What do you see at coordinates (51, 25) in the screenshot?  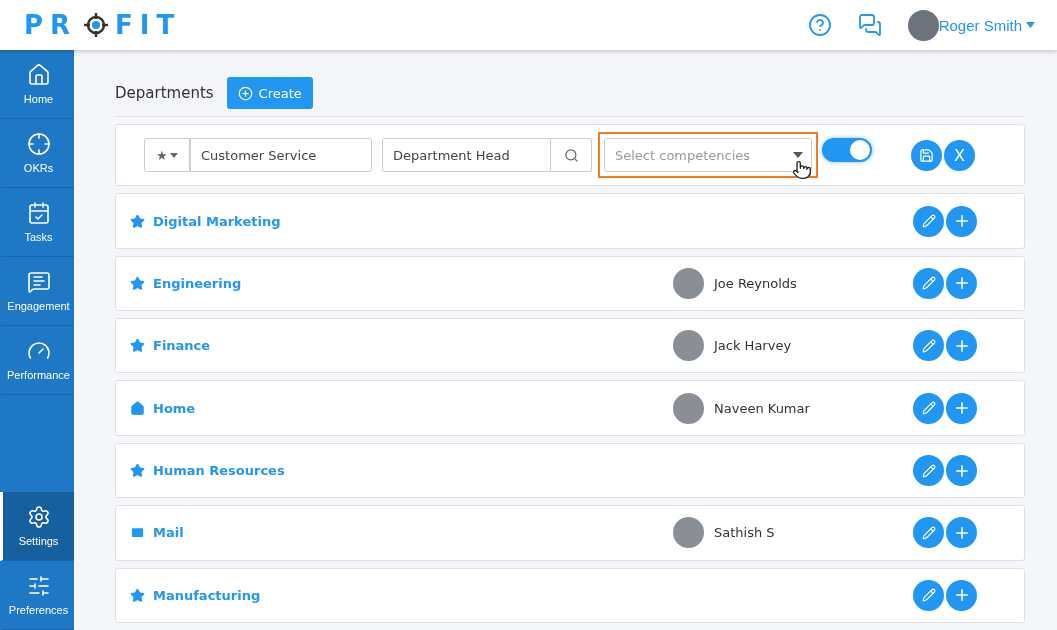 I see `logo-text: PR` at bounding box center [51, 25].